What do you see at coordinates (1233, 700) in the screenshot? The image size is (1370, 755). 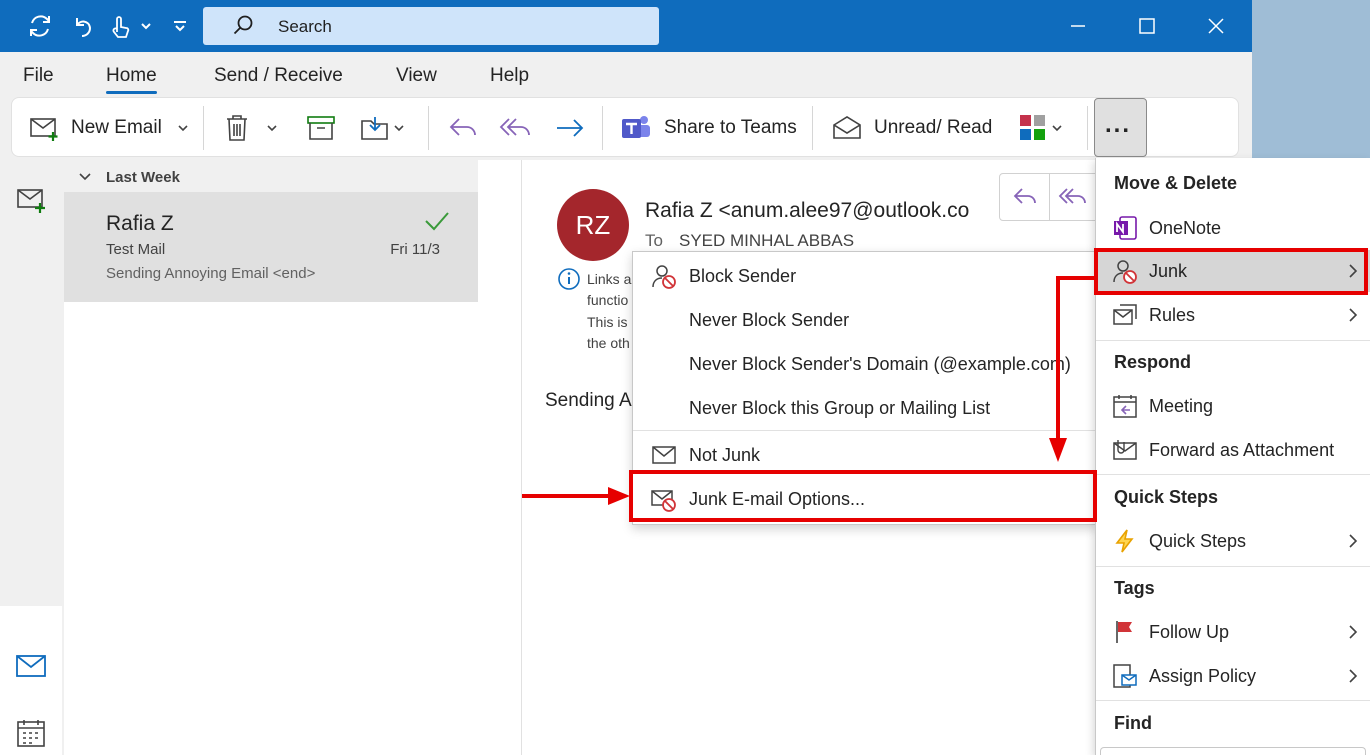 I see `menu-separator` at bounding box center [1233, 700].